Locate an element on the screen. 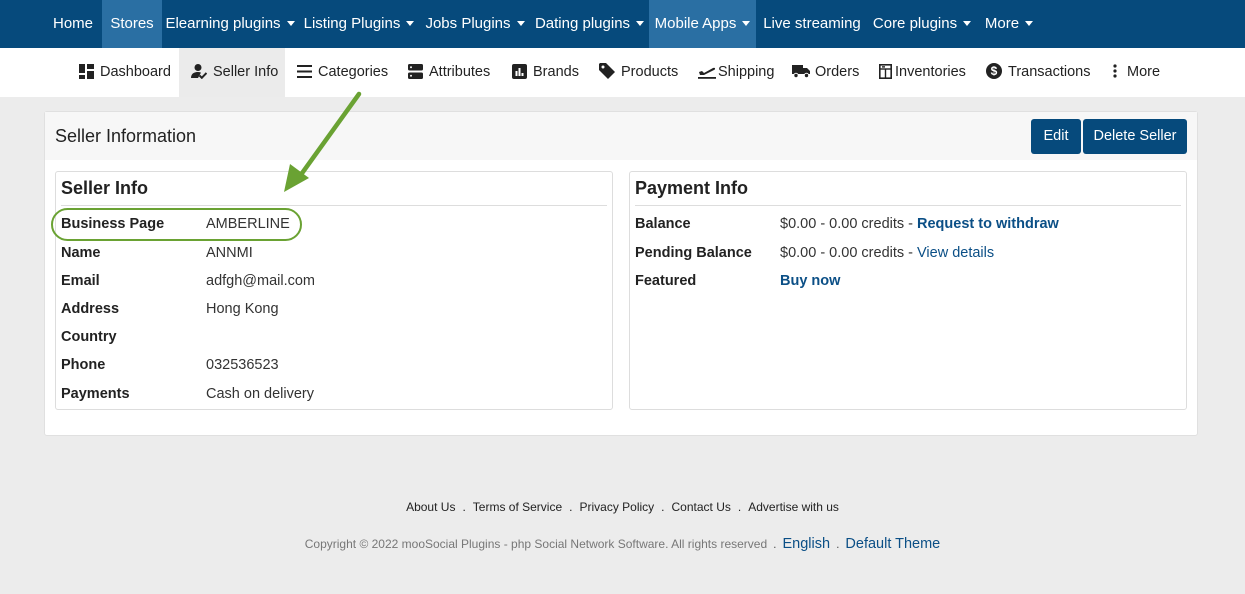  topnav-item-jobs-plugins: Jobs Plugins is located at coordinates (475, 24).